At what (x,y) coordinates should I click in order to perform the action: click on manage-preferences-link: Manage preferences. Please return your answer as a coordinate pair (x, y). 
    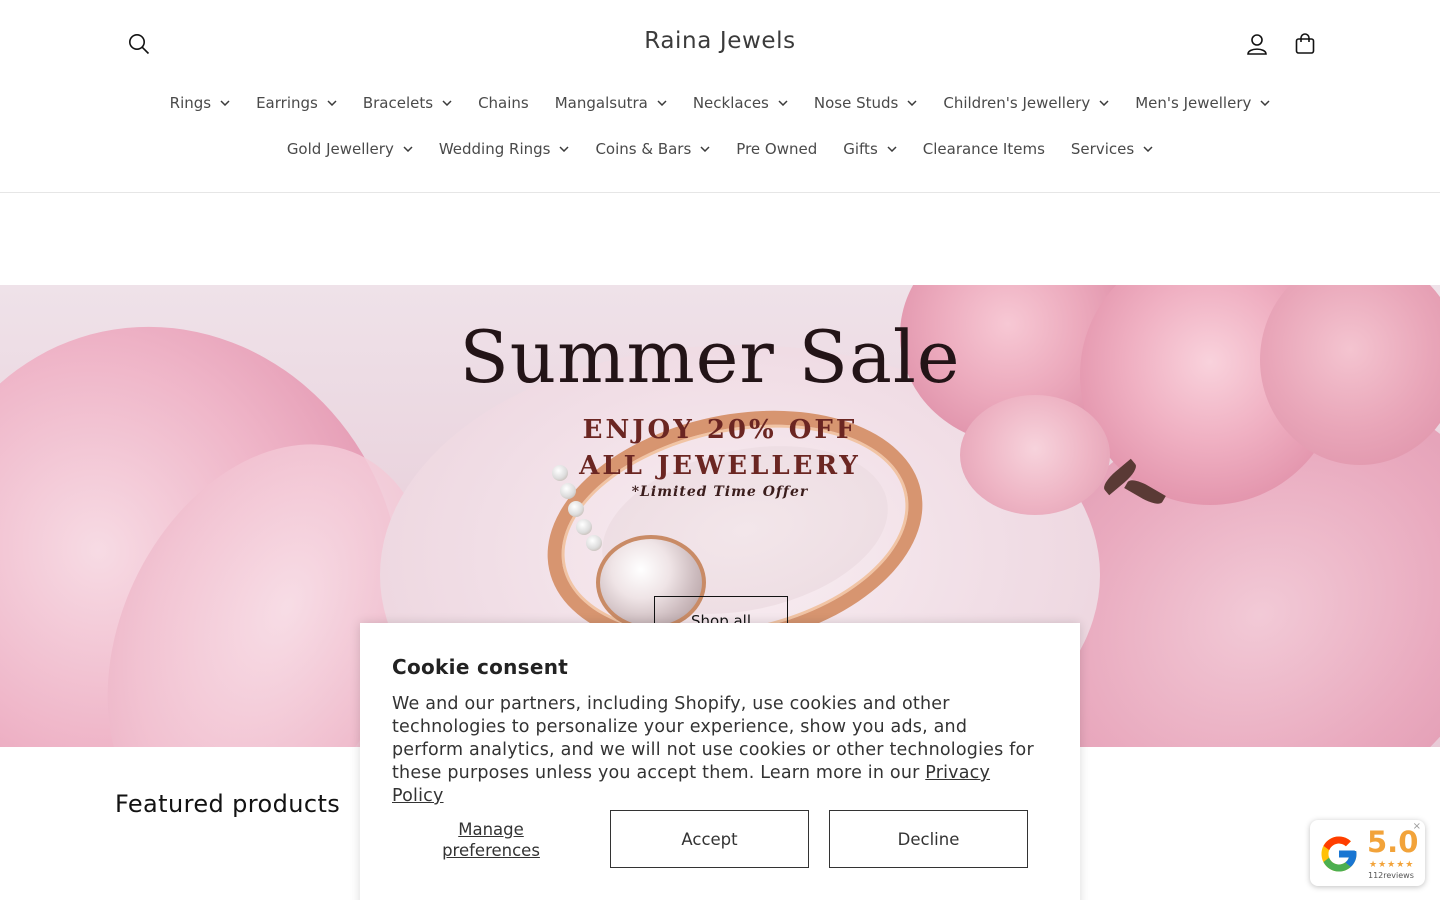
    Looking at the image, I should click on (491, 840).